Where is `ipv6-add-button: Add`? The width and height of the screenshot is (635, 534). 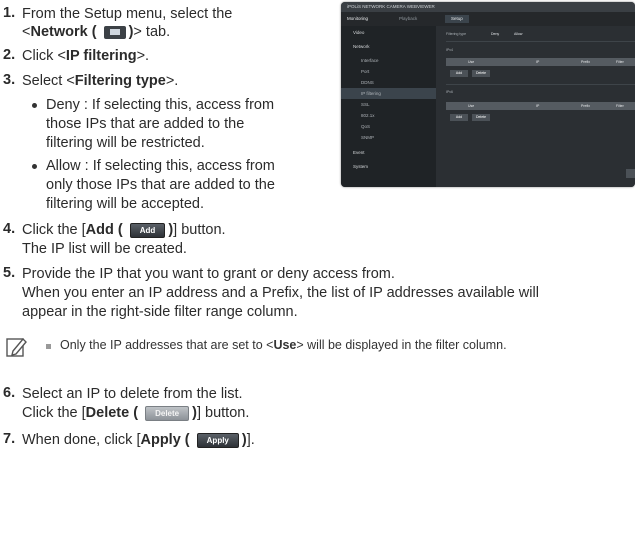
ipv6-add-button: Add is located at coordinates (459, 117).